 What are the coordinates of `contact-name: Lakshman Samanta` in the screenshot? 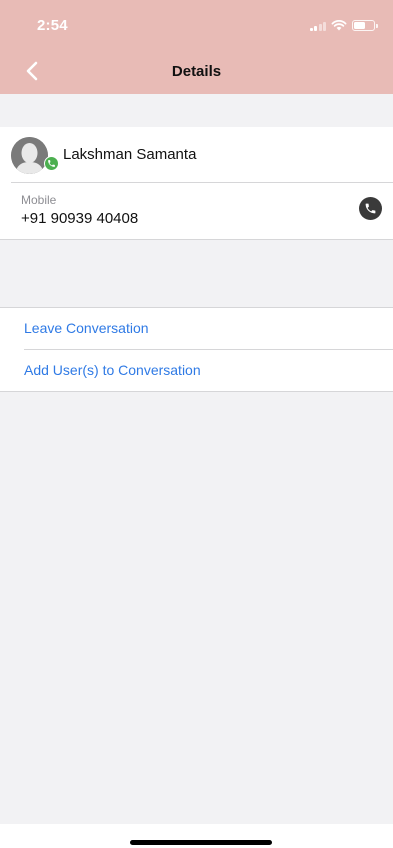 It's located at (130, 154).